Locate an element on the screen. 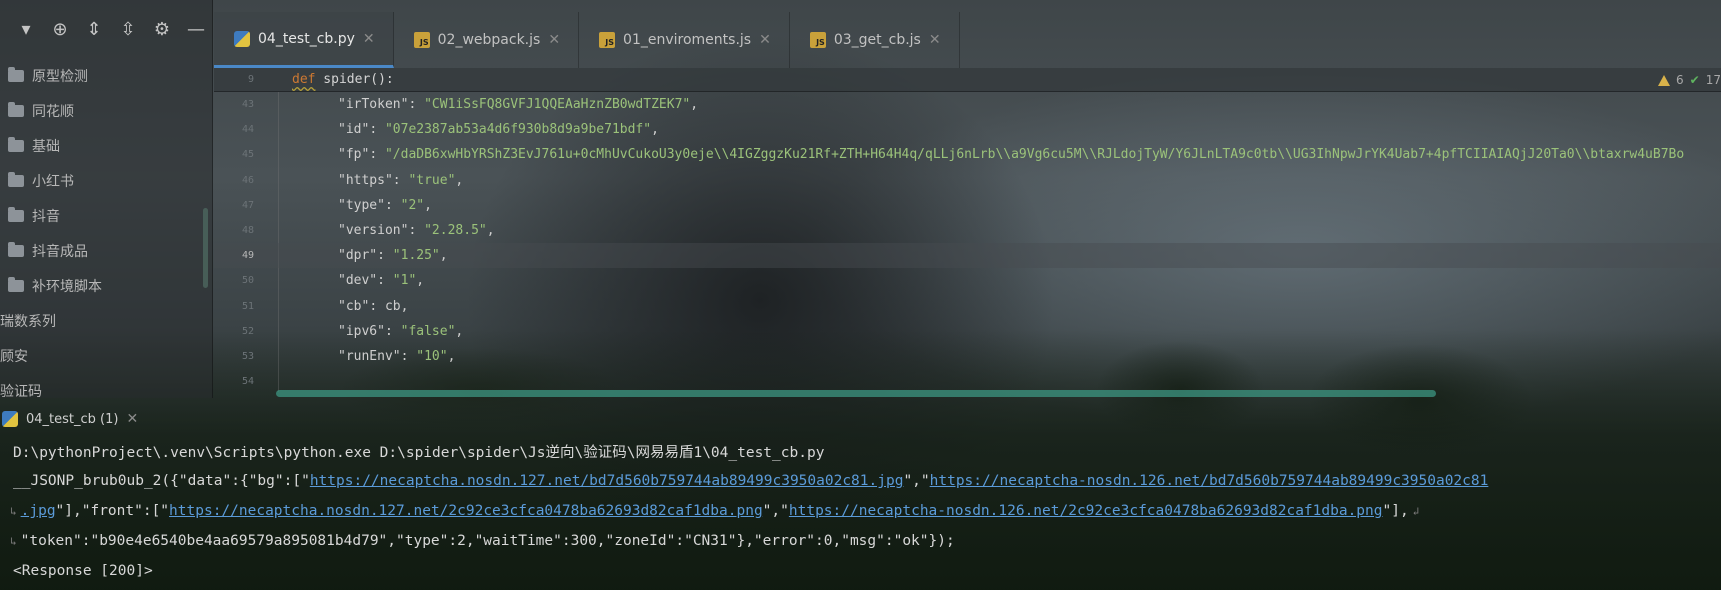 The image size is (1721, 590). run-tab-label: 04_test_cb (1) is located at coordinates (72, 419).